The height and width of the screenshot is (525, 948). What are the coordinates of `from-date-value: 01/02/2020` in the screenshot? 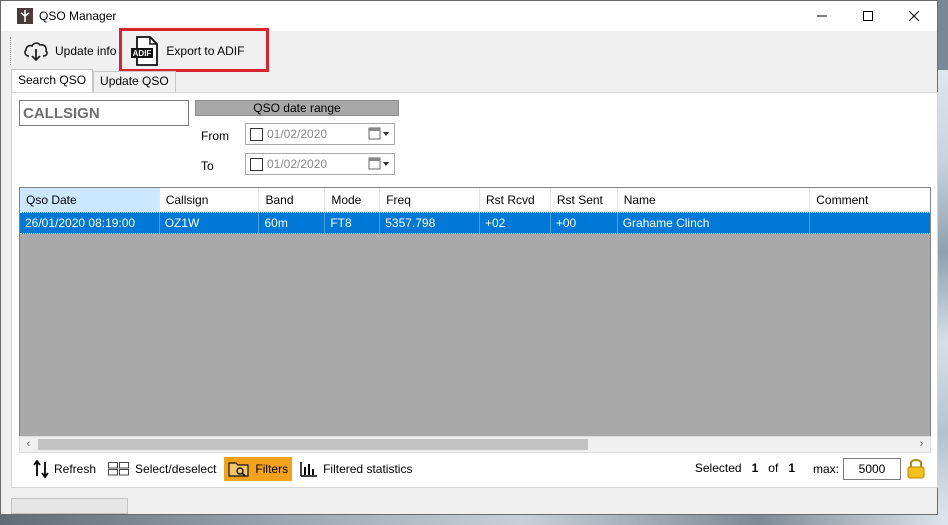 It's located at (297, 134).